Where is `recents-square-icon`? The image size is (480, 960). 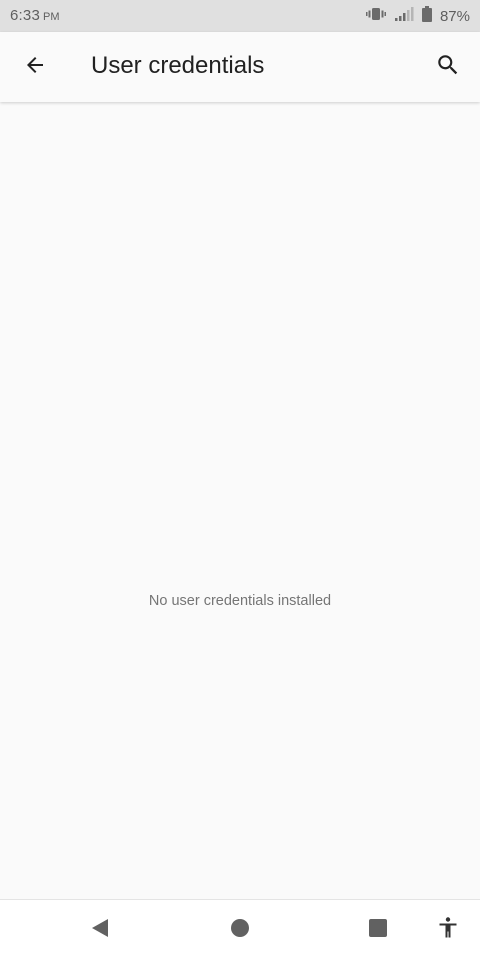
recents-square-icon is located at coordinates (378, 930).